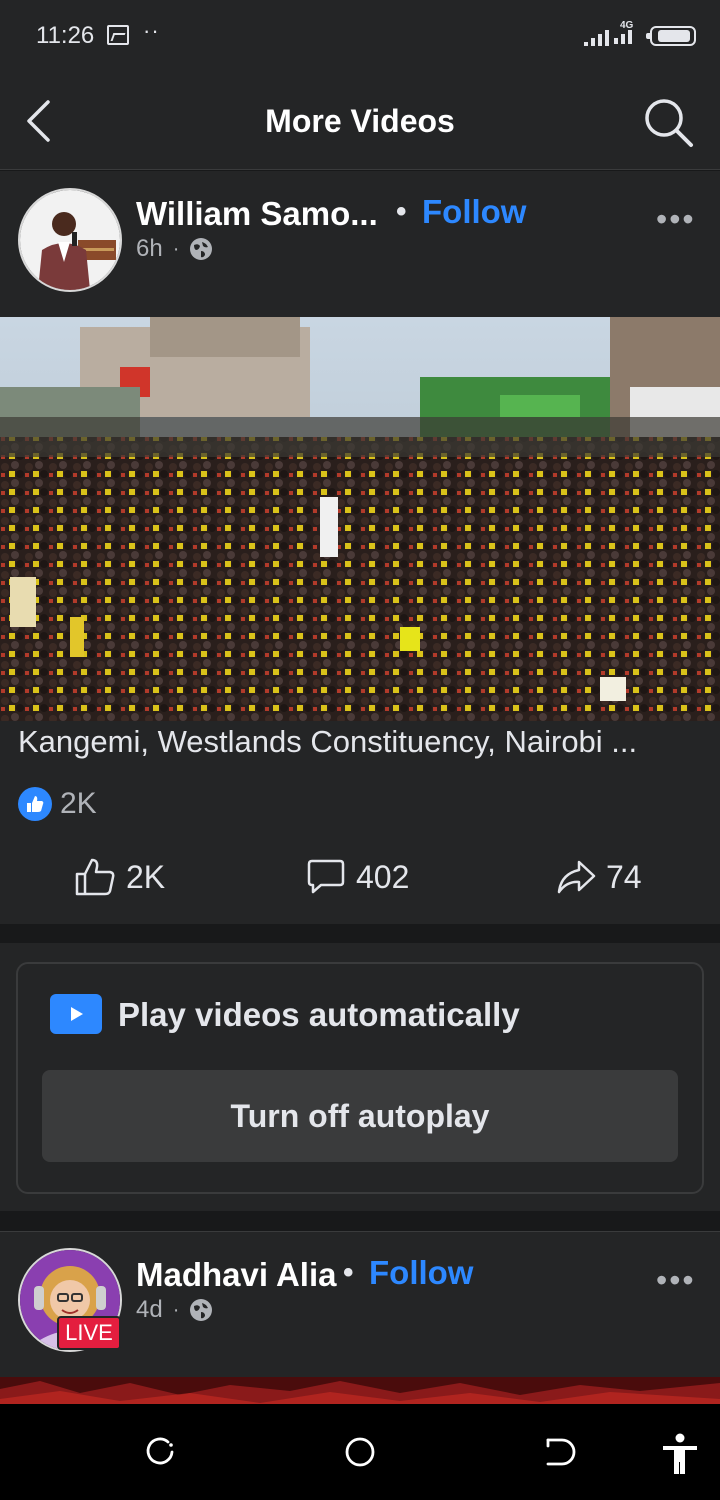 The width and height of the screenshot is (720, 1500). Describe the element at coordinates (360, 1116) in the screenshot. I see `turn-off-autoplay-button: Turn off autoplay` at that location.